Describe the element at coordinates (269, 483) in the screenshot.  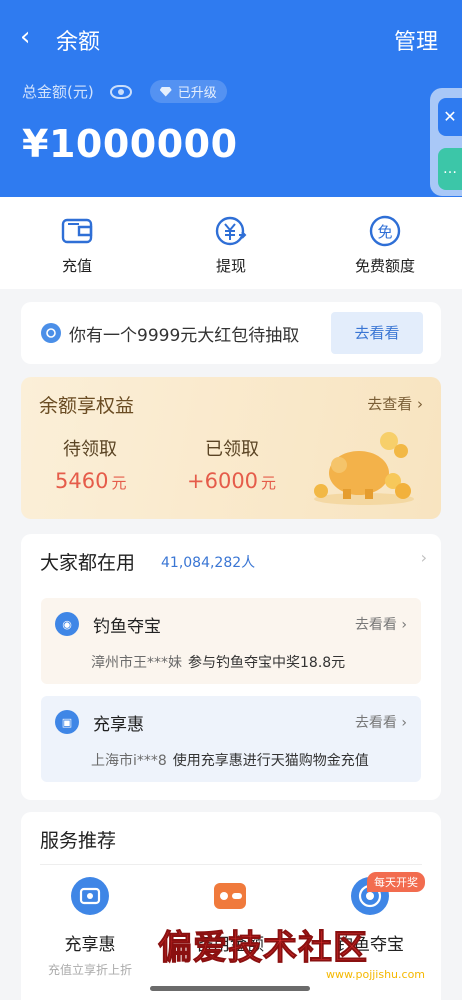
I see `received-unit: 元` at that location.